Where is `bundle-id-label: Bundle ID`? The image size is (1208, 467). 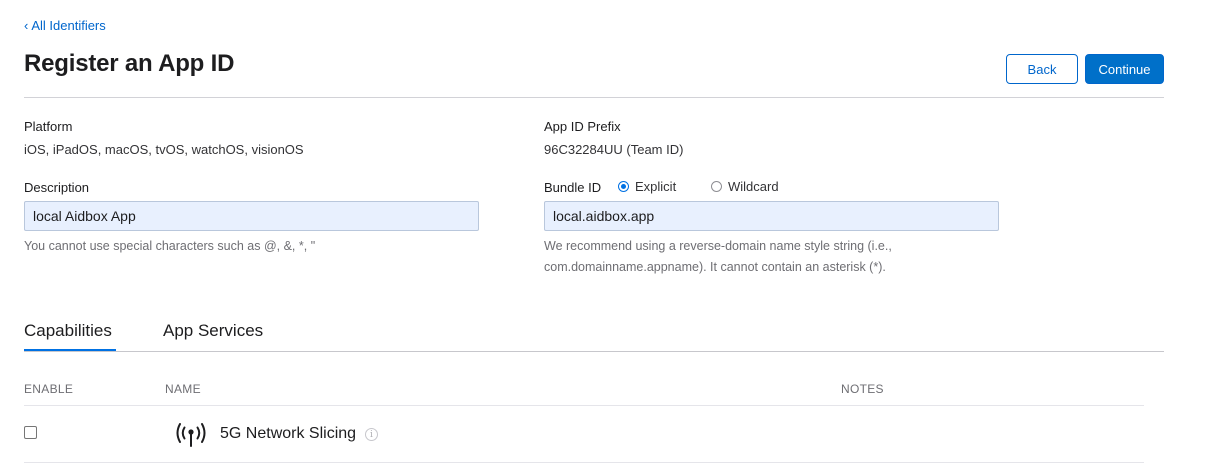
bundle-id-label: Bundle ID is located at coordinates (573, 187).